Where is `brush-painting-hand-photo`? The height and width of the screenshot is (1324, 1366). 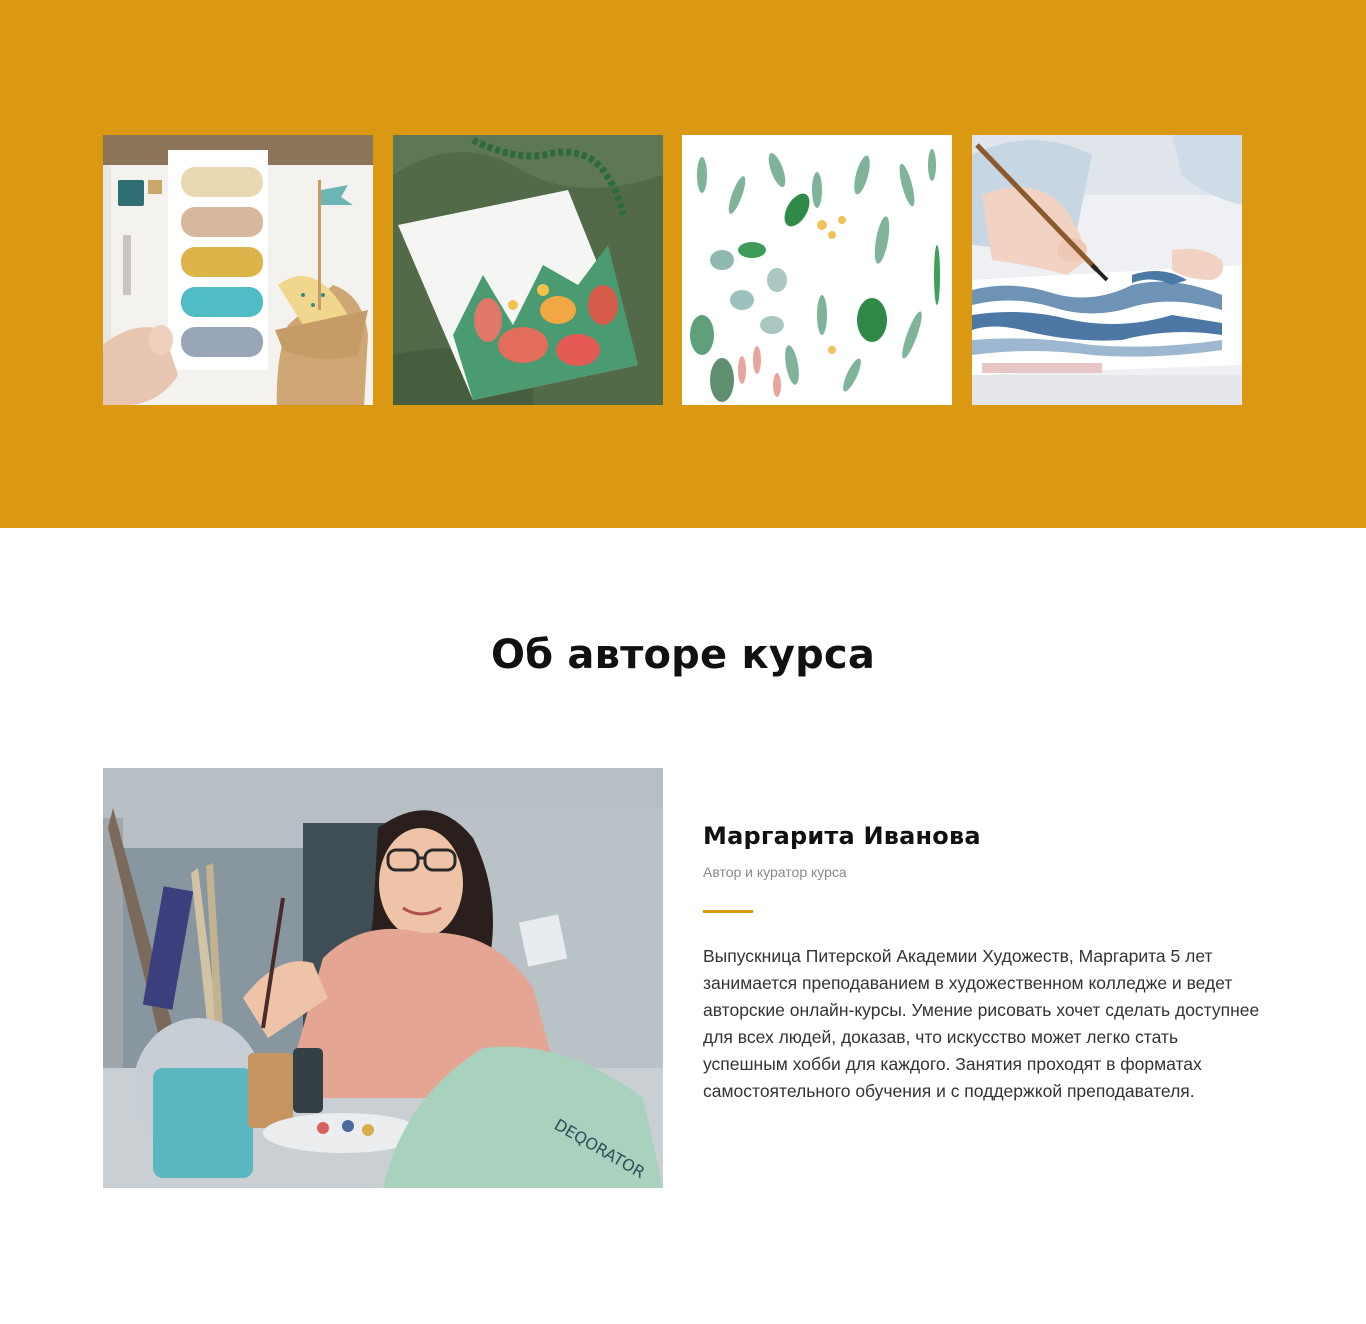 brush-painting-hand-photo is located at coordinates (1107, 270).